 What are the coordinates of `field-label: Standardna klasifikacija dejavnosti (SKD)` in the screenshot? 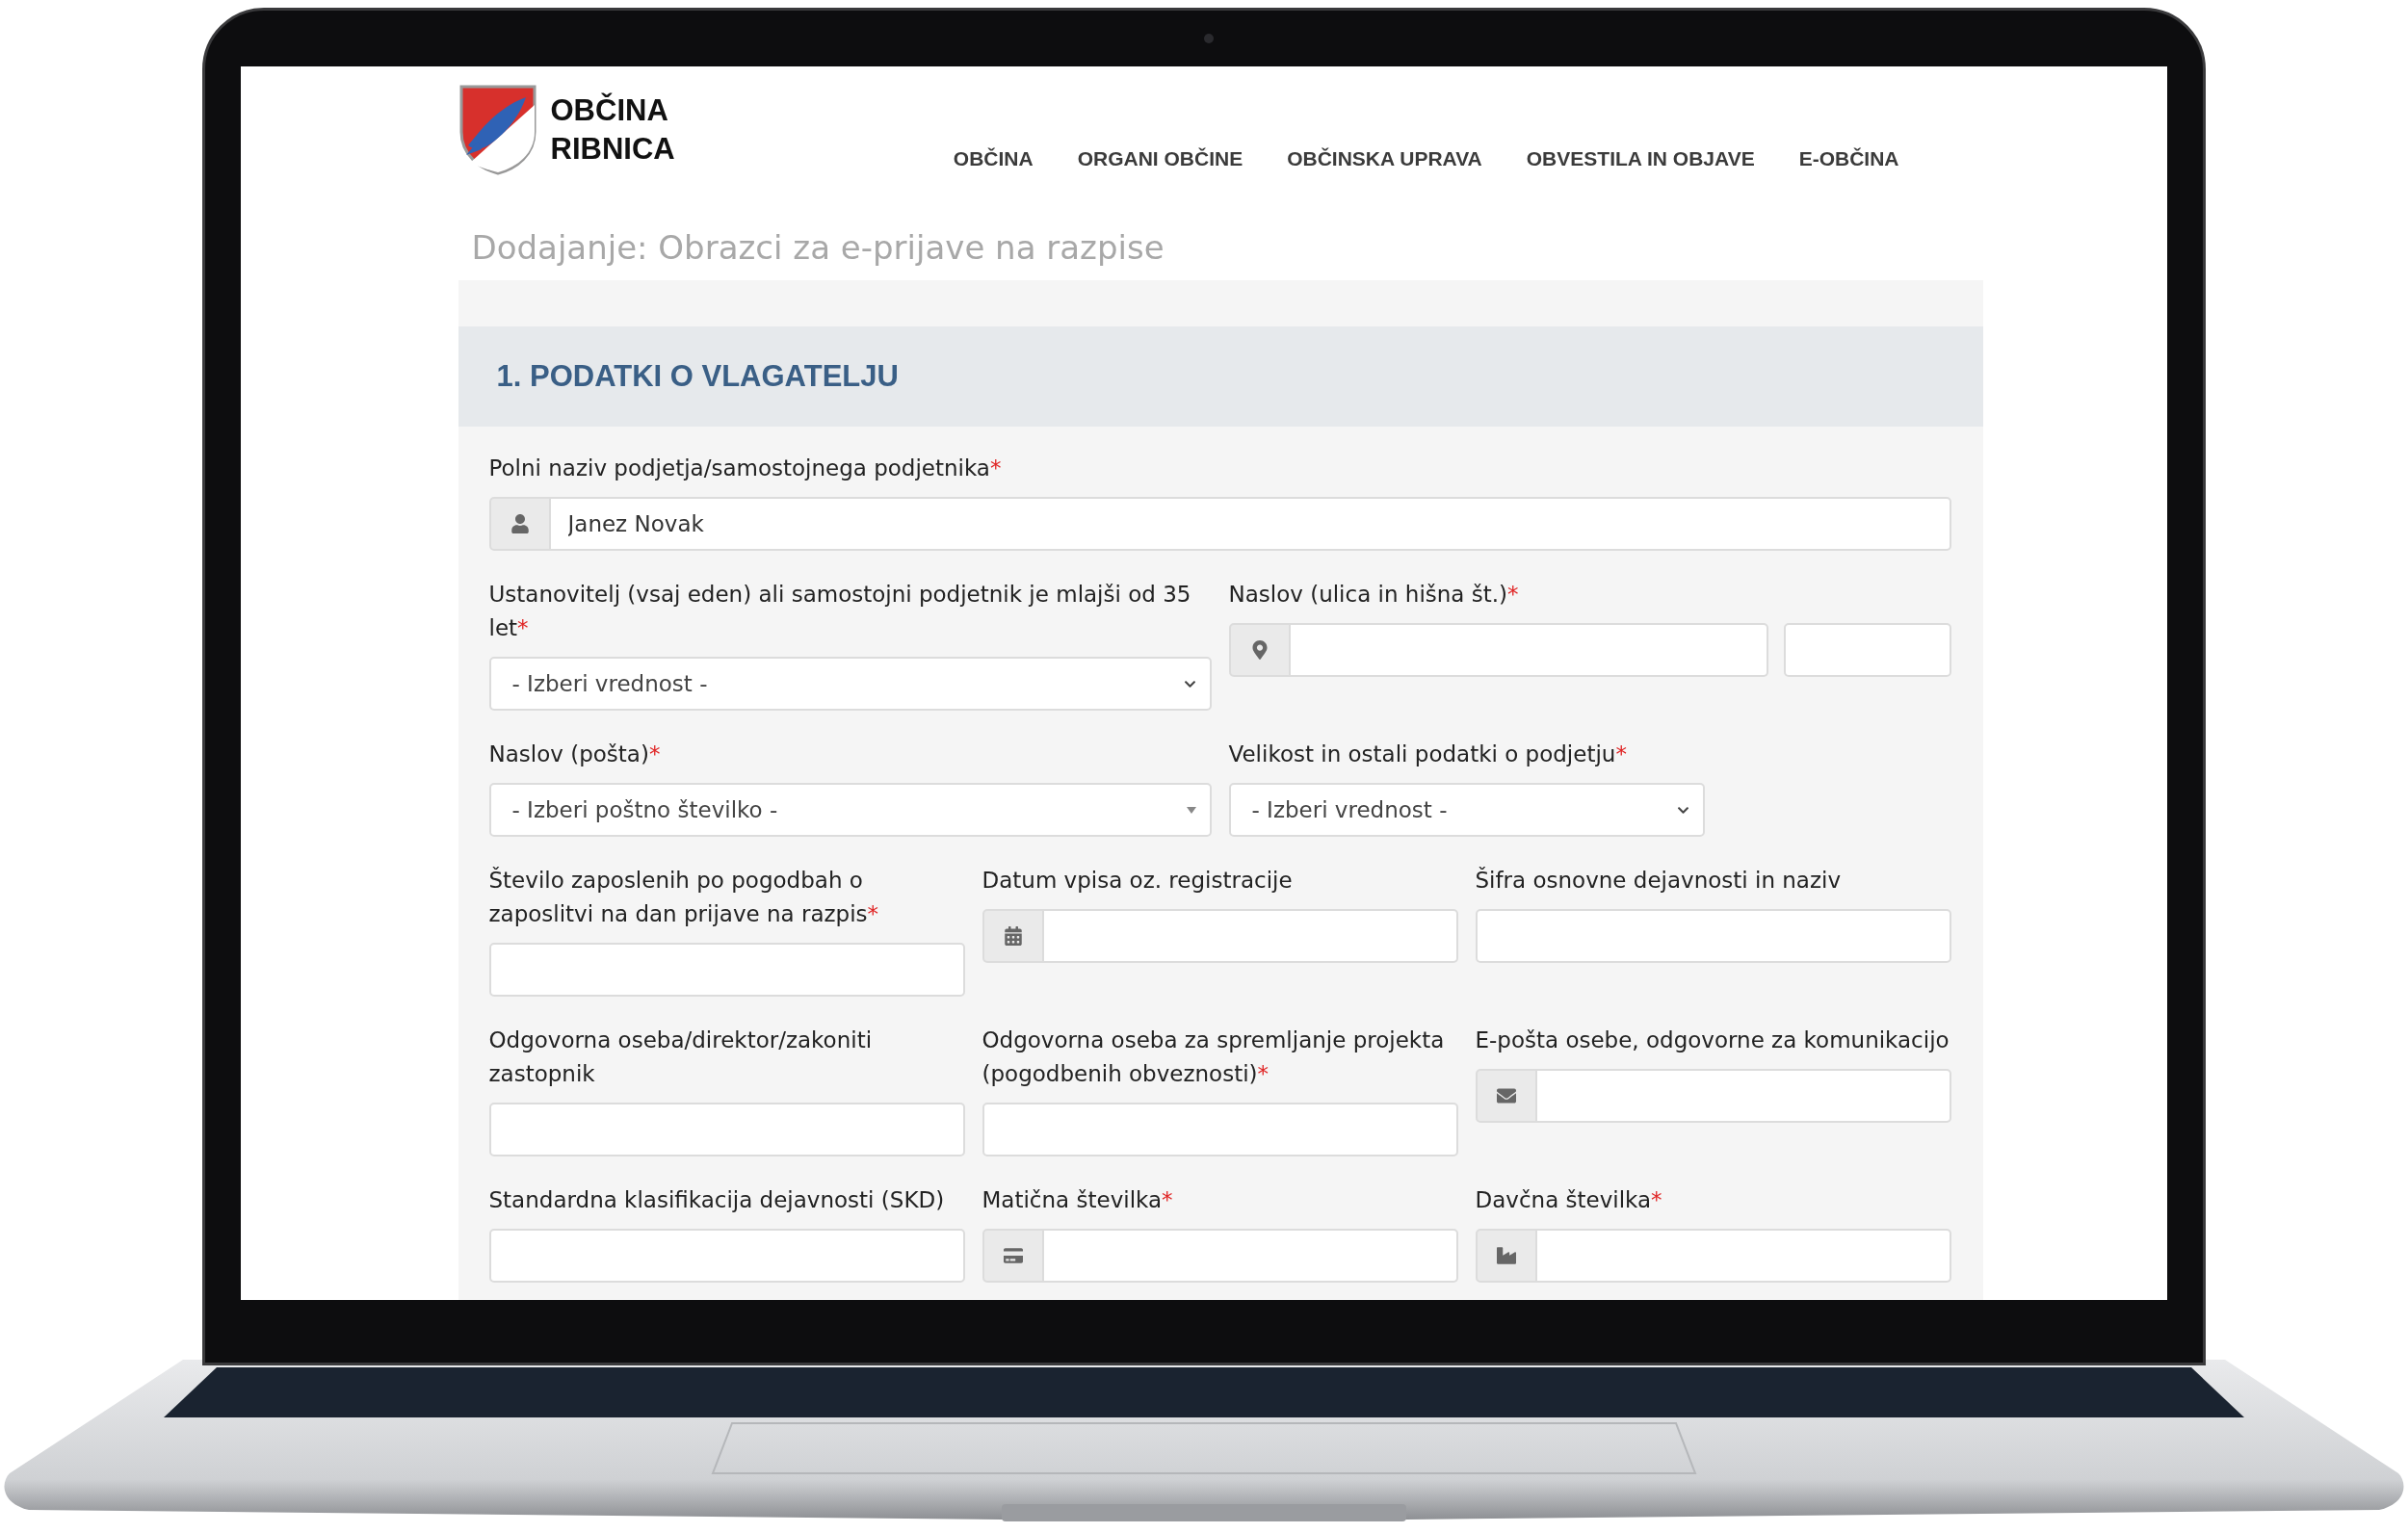 It's located at (717, 1200).